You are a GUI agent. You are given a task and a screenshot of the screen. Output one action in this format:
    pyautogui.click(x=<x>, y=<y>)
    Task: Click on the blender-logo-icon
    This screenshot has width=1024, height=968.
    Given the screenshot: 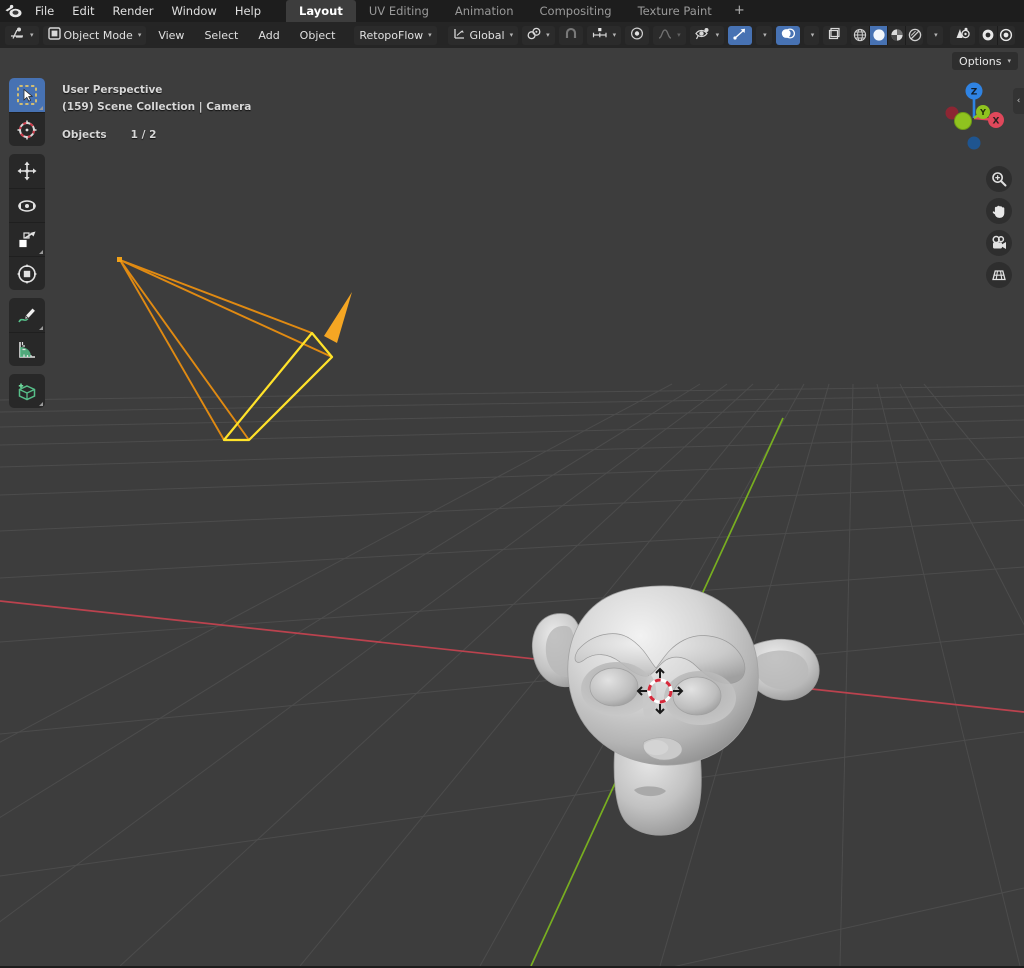 What is the action you would take?
    pyautogui.click(x=13, y=11)
    